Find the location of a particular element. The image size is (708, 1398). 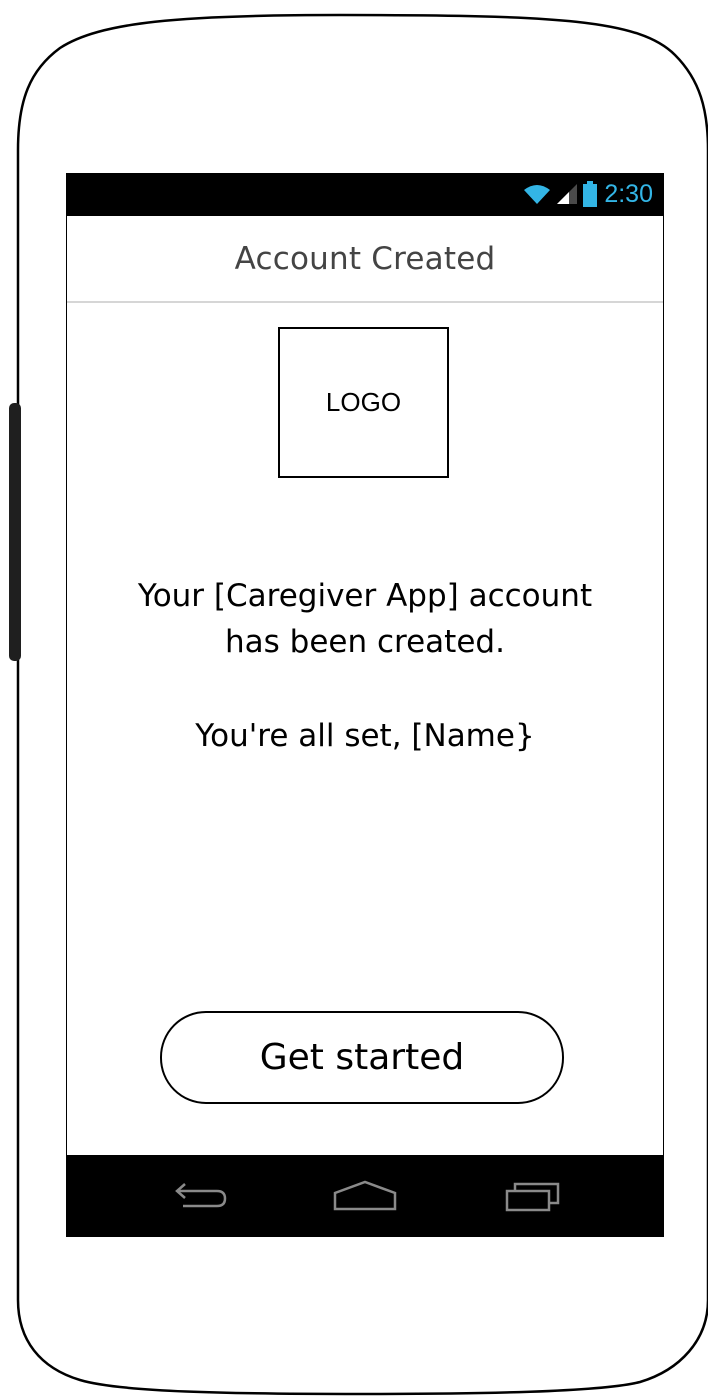

get-started-button: Get started is located at coordinates (362, 1057).